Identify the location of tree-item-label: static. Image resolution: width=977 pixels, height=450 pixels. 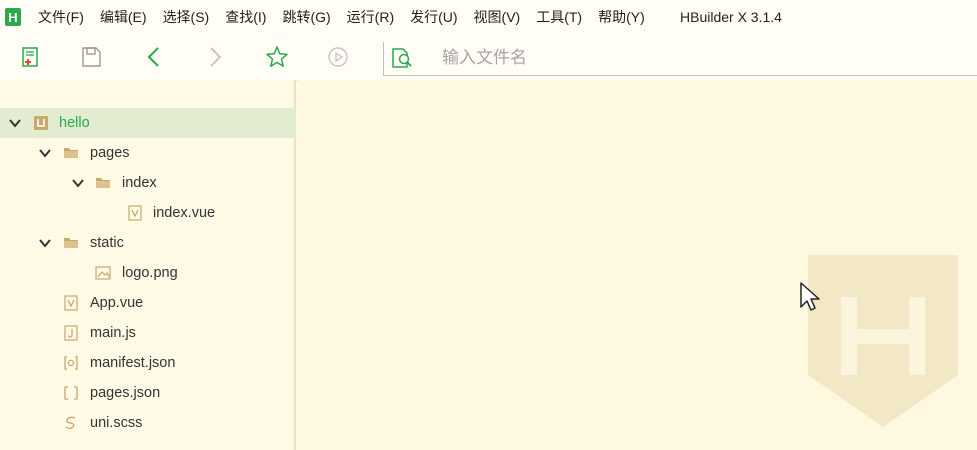
(107, 243).